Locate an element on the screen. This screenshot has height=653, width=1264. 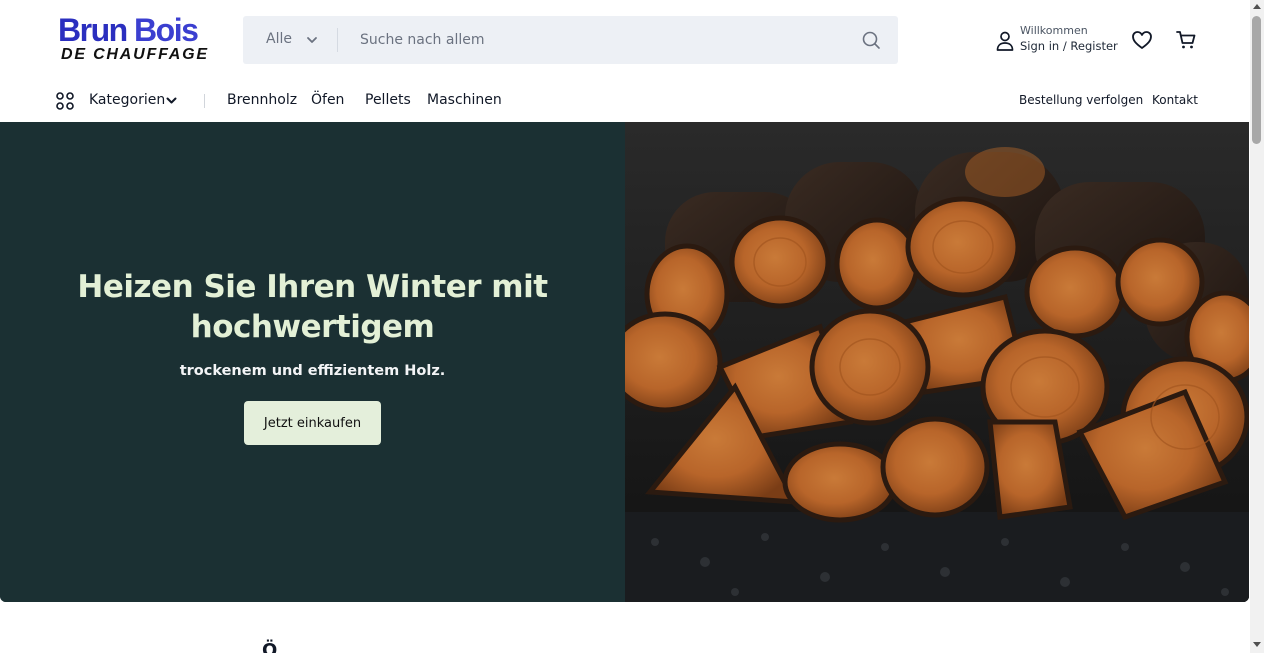
nav-link-oefen: Öfen is located at coordinates (327, 100).